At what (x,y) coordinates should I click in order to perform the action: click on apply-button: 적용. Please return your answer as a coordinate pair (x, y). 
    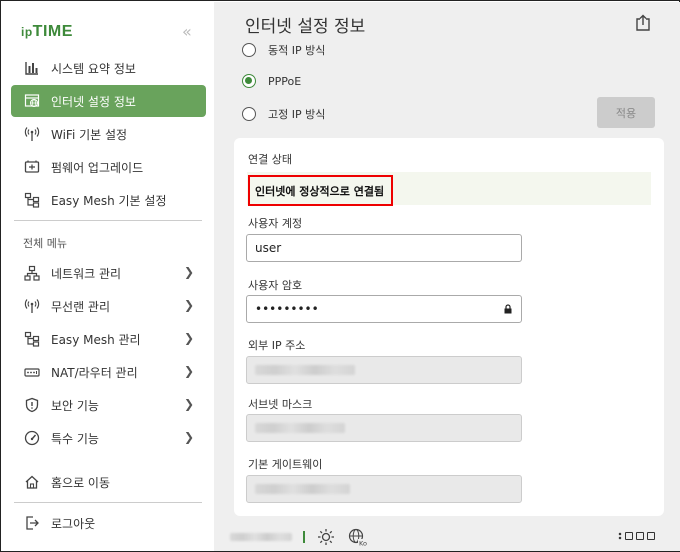
    Looking at the image, I should click on (626, 112).